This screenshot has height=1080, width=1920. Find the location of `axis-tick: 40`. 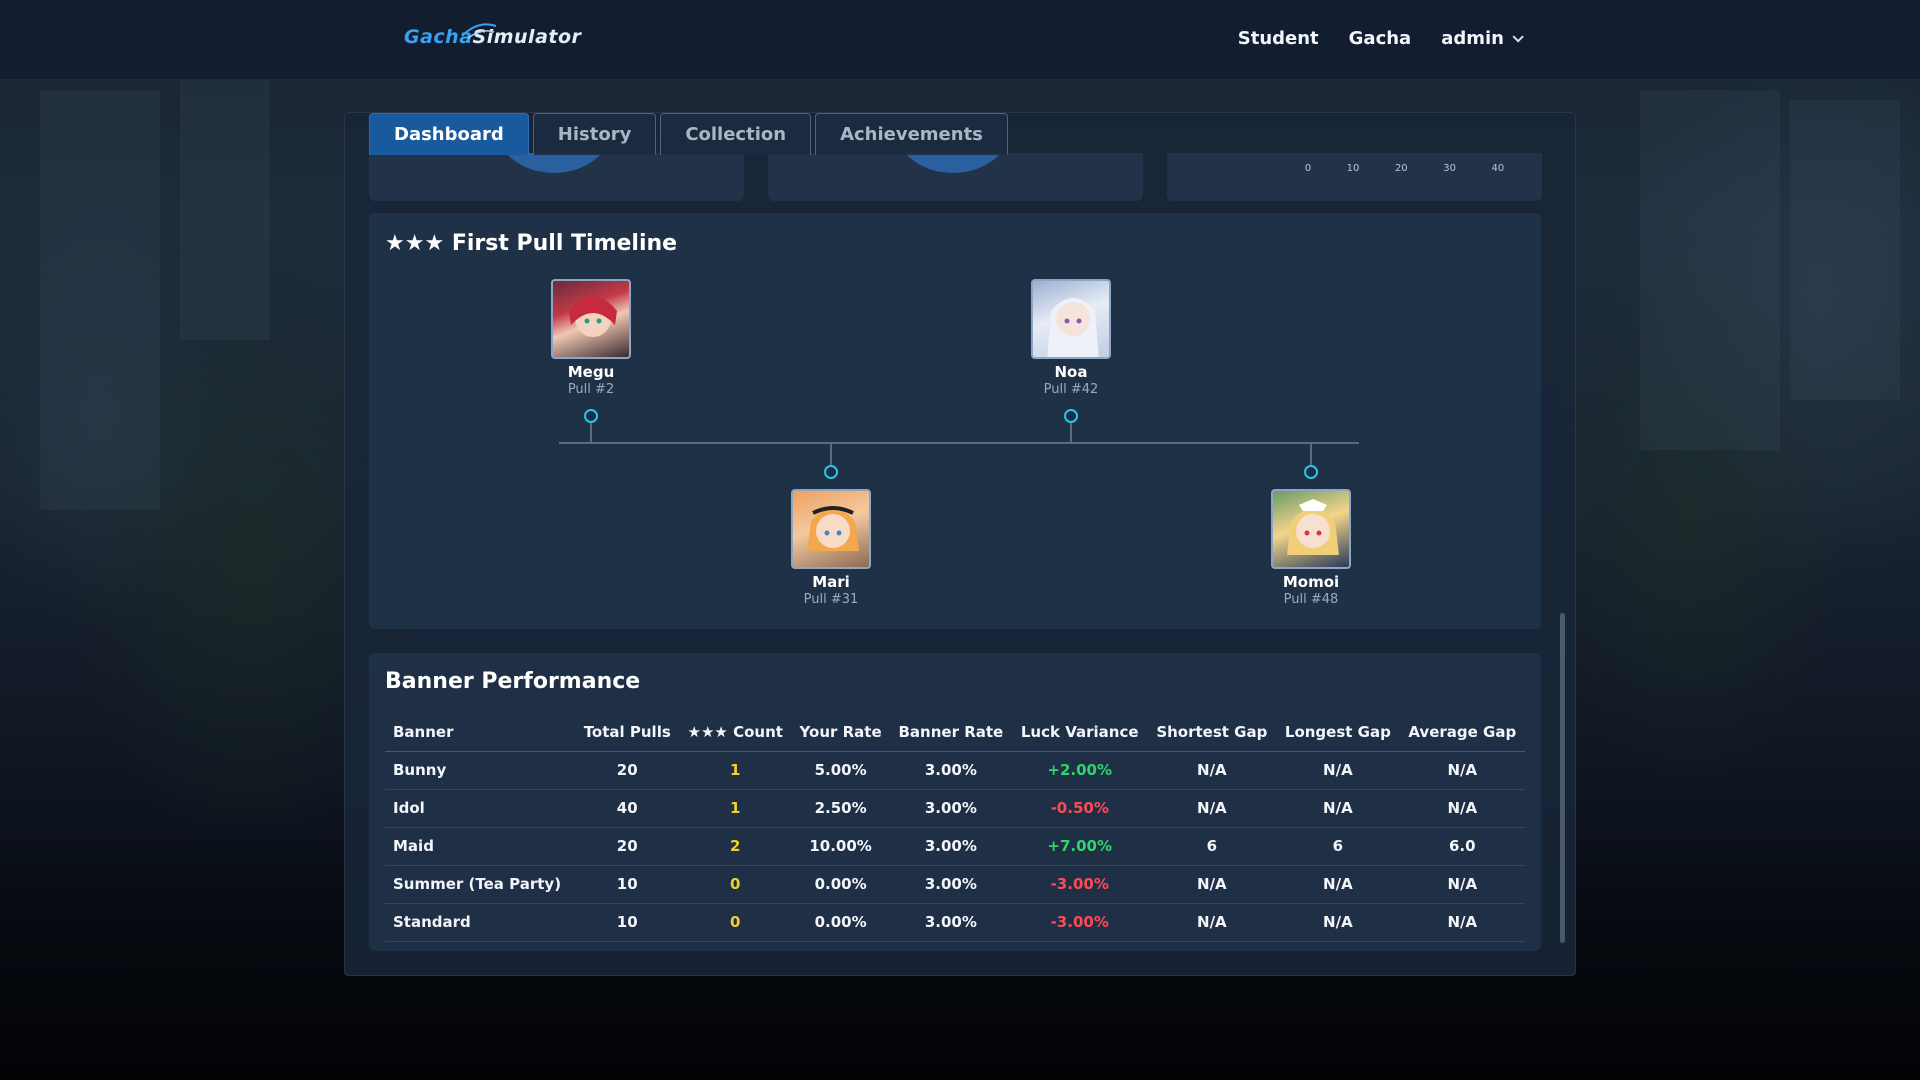

axis-tick: 40 is located at coordinates (1498, 168).